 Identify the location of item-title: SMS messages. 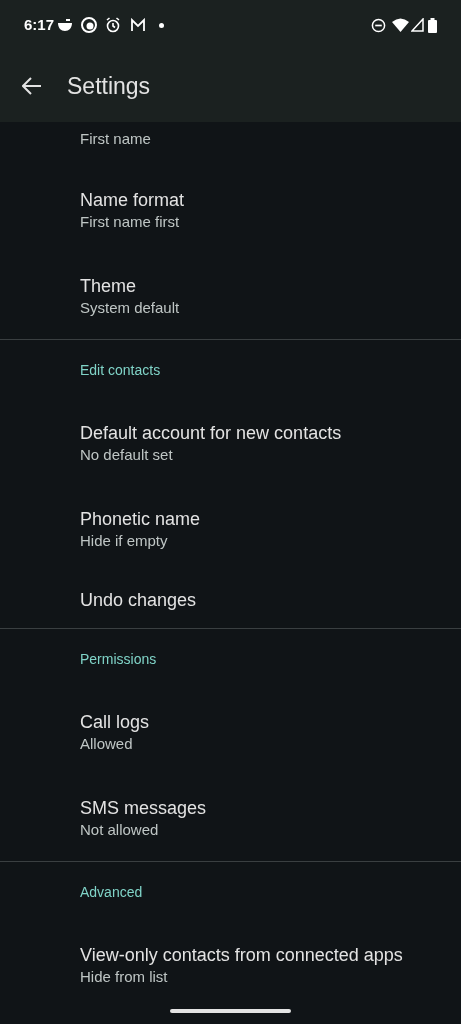
(144, 808).